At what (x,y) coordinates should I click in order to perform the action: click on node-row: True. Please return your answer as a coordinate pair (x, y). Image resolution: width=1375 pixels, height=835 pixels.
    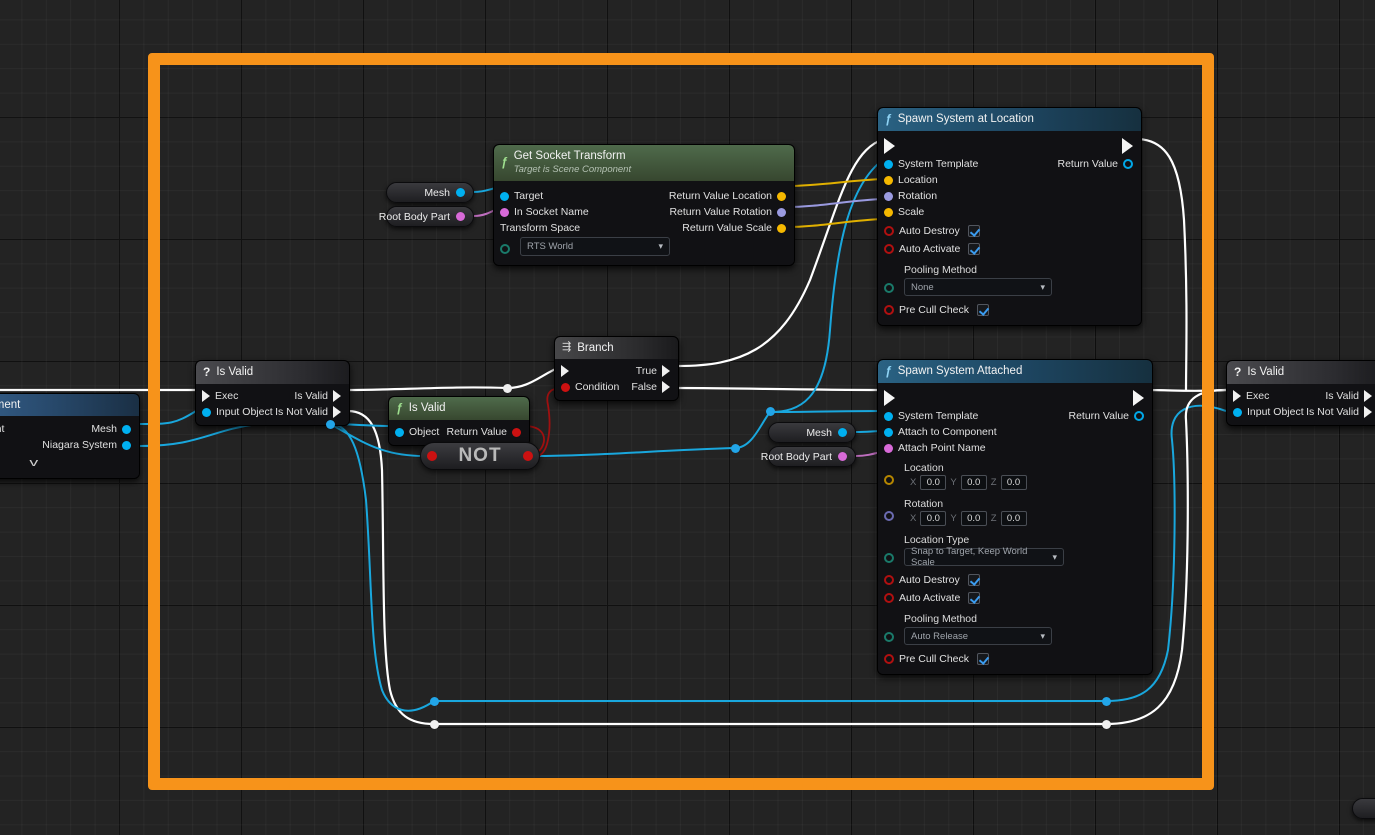
    Looking at the image, I should click on (616, 371).